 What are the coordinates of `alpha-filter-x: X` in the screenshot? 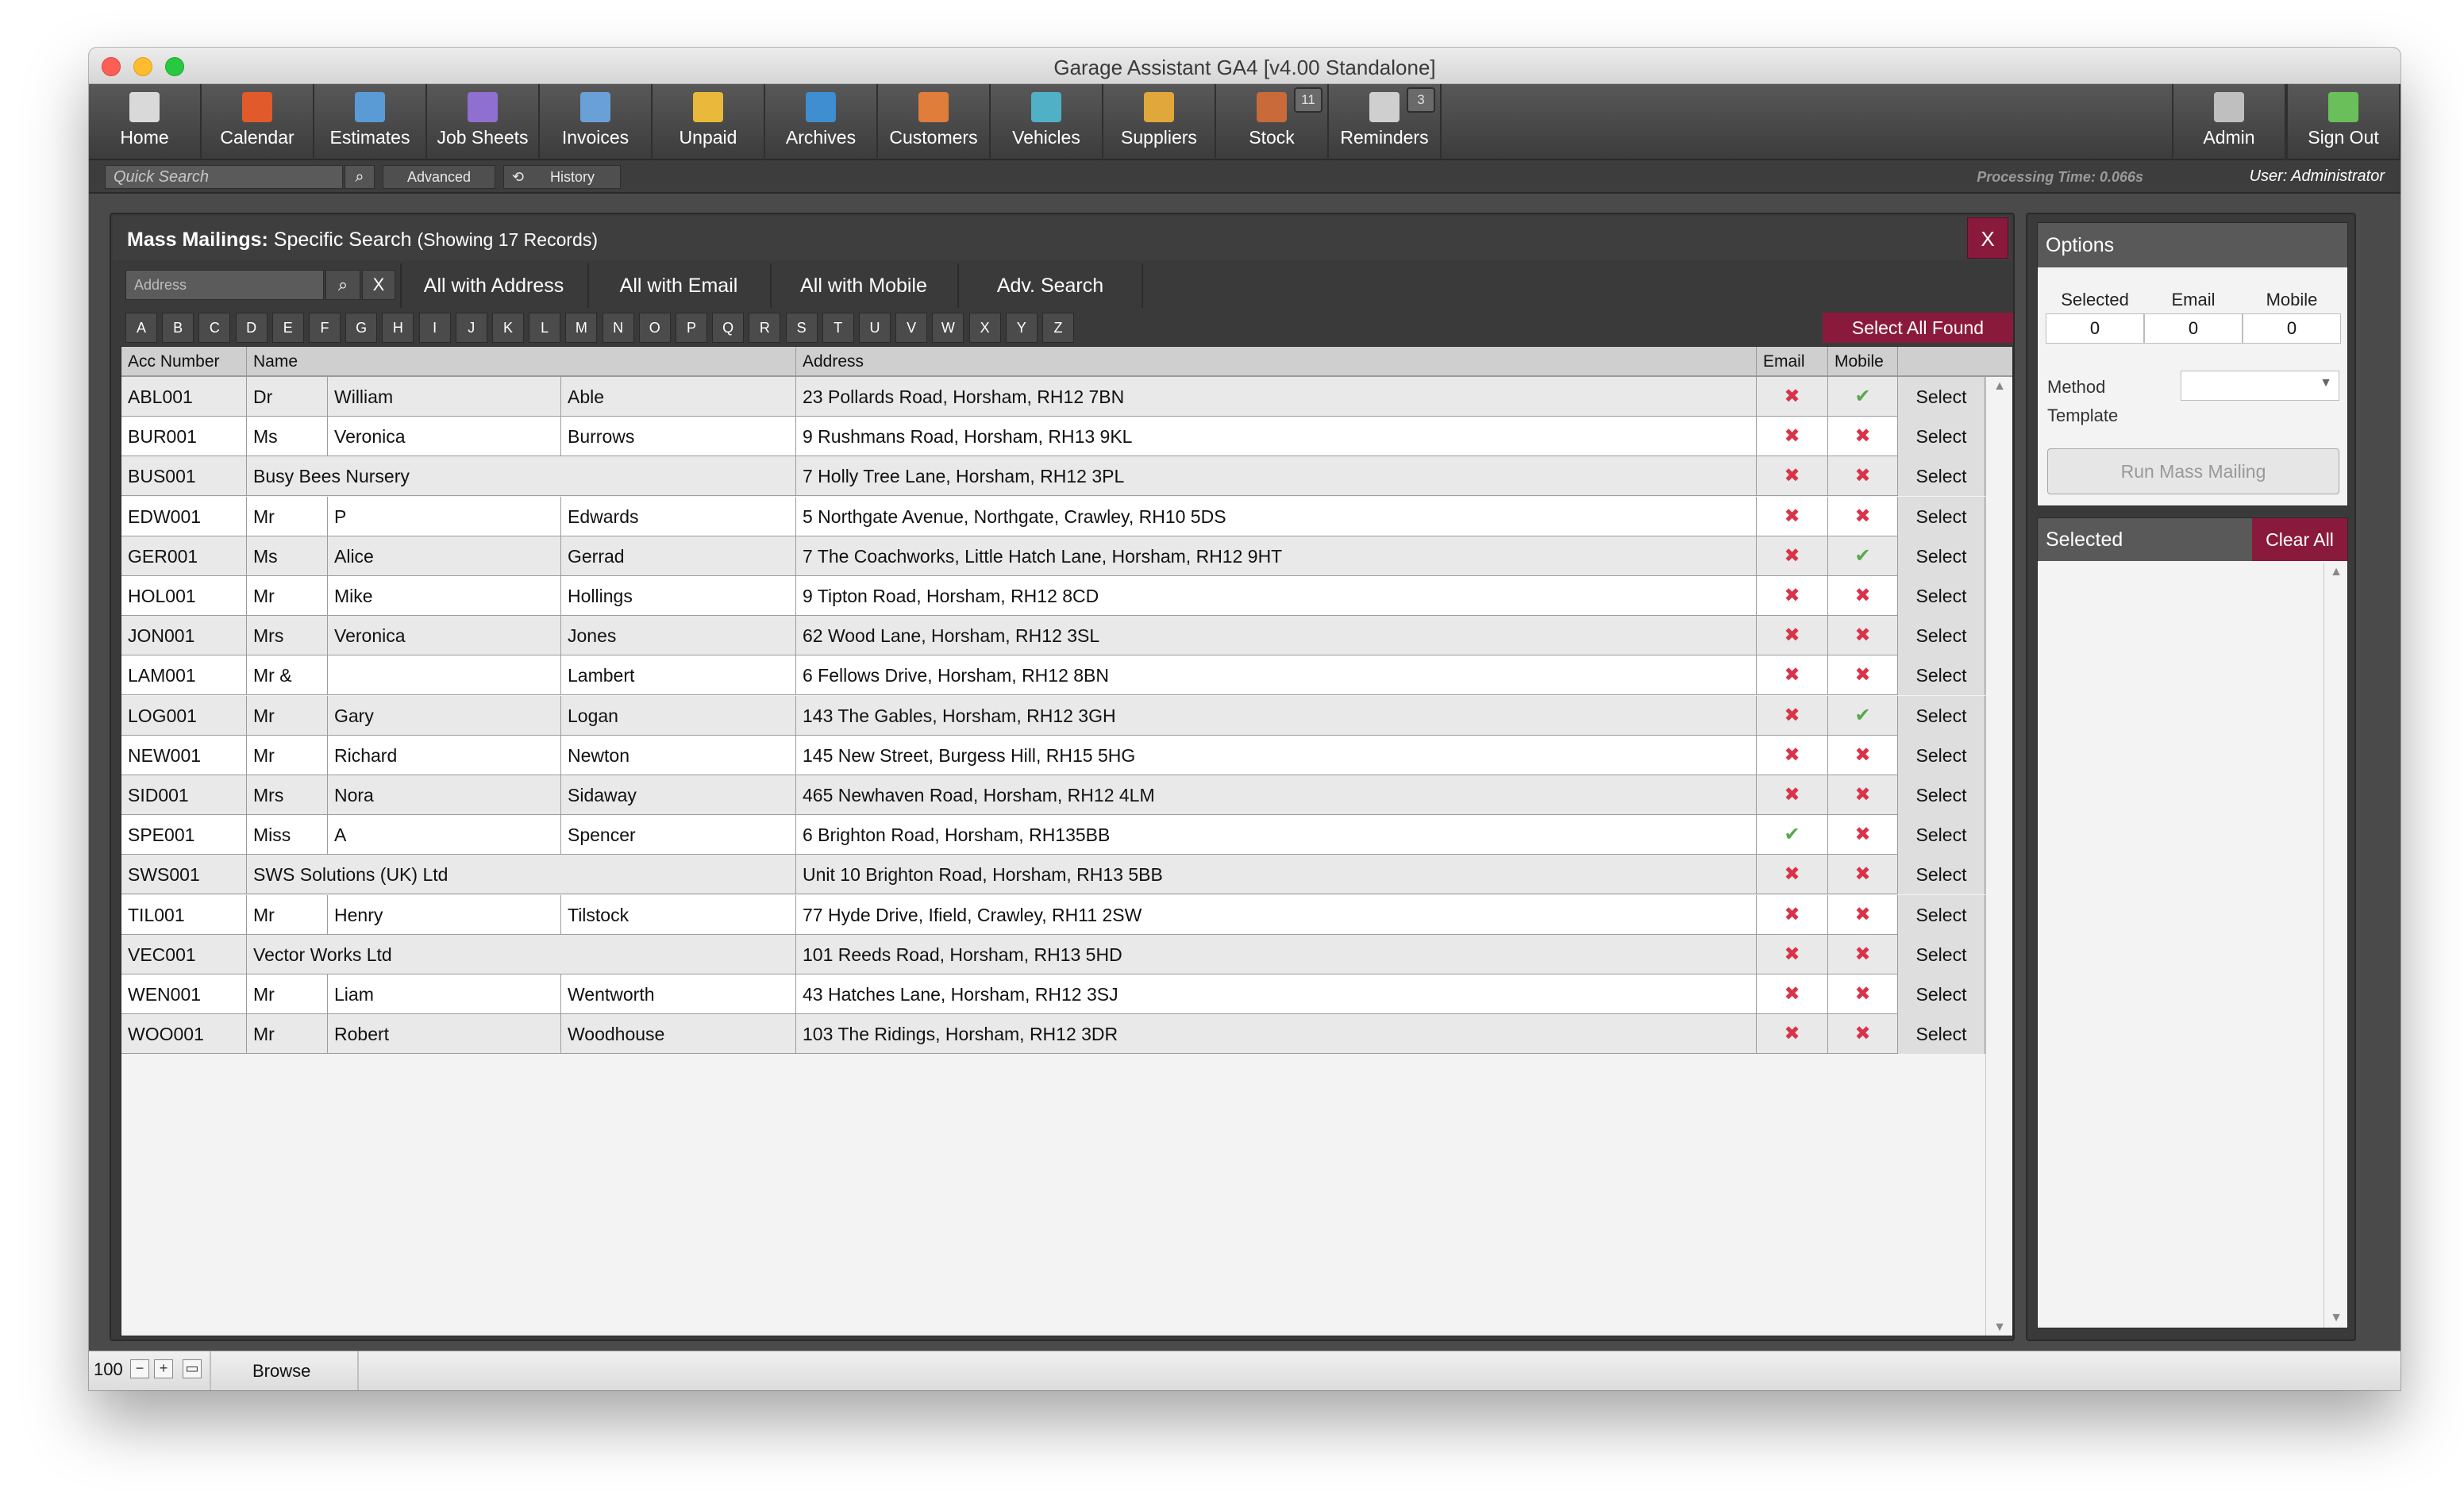 It's located at (984, 328).